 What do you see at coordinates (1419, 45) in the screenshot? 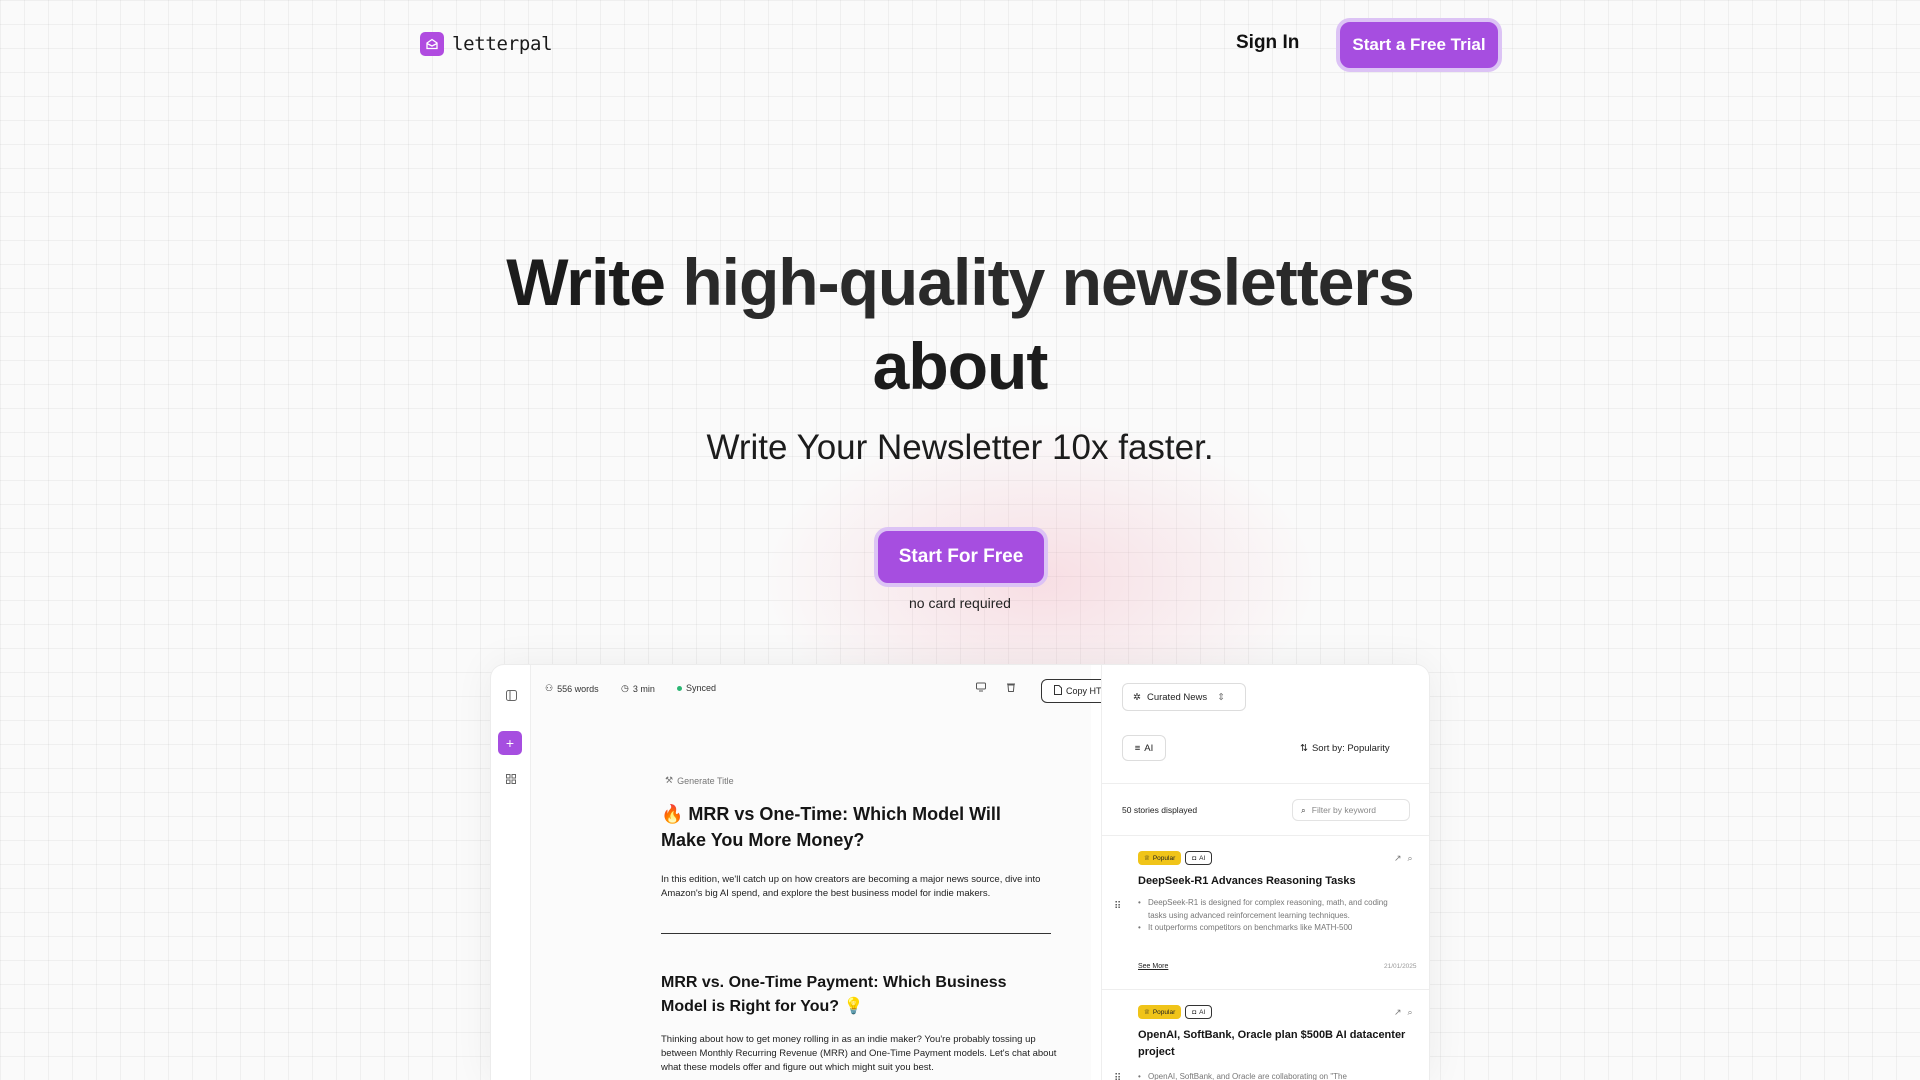
I see `free-trial-button: Start a Free Trial` at bounding box center [1419, 45].